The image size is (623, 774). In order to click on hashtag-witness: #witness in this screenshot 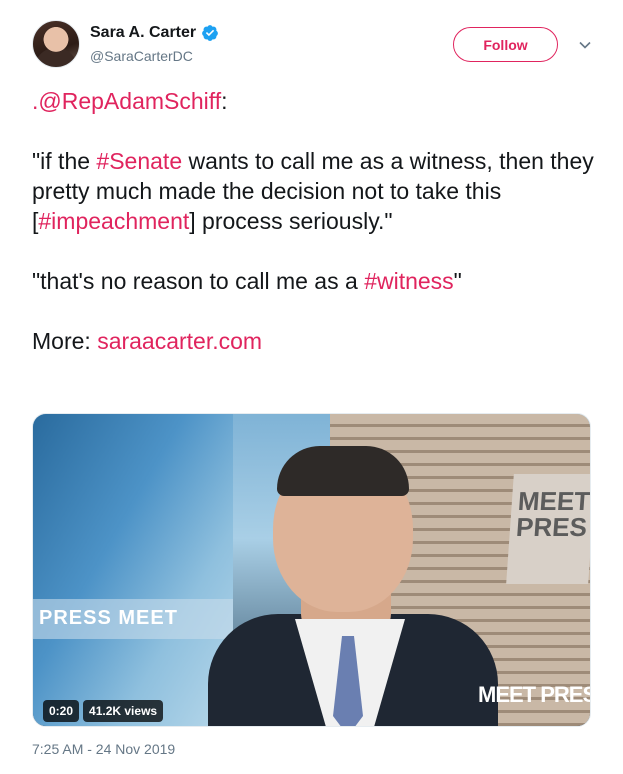, I will do `click(408, 281)`.